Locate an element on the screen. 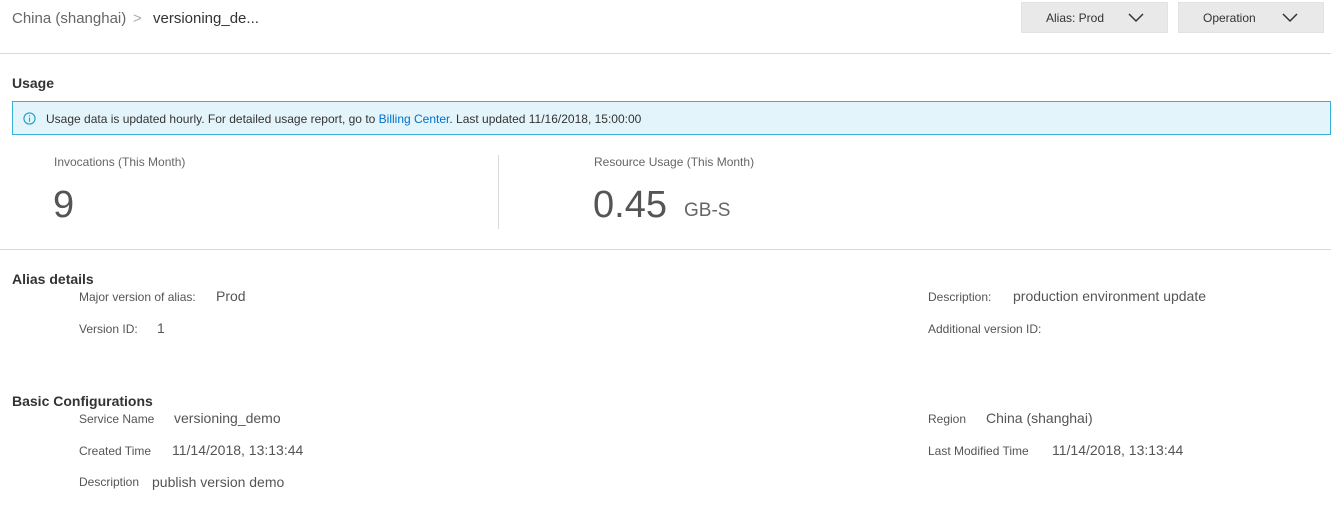  usage-section-title: Usage is located at coordinates (33, 83).